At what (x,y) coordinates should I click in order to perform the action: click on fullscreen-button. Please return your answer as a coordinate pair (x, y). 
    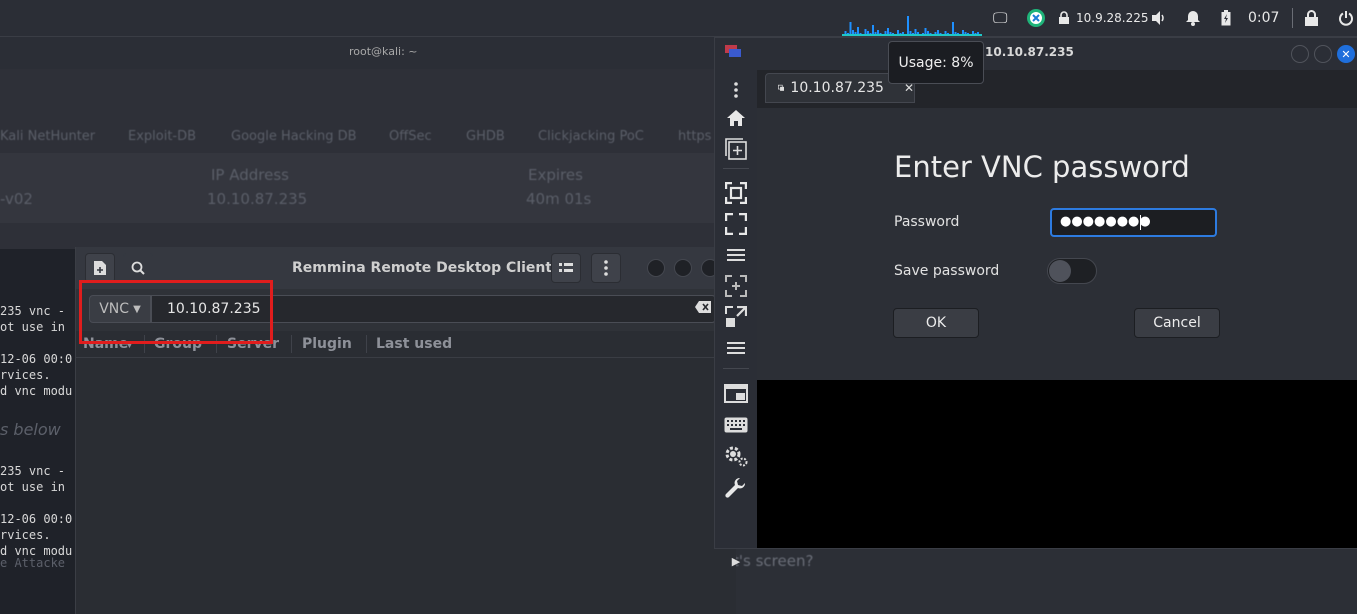
    Looking at the image, I should click on (736, 224).